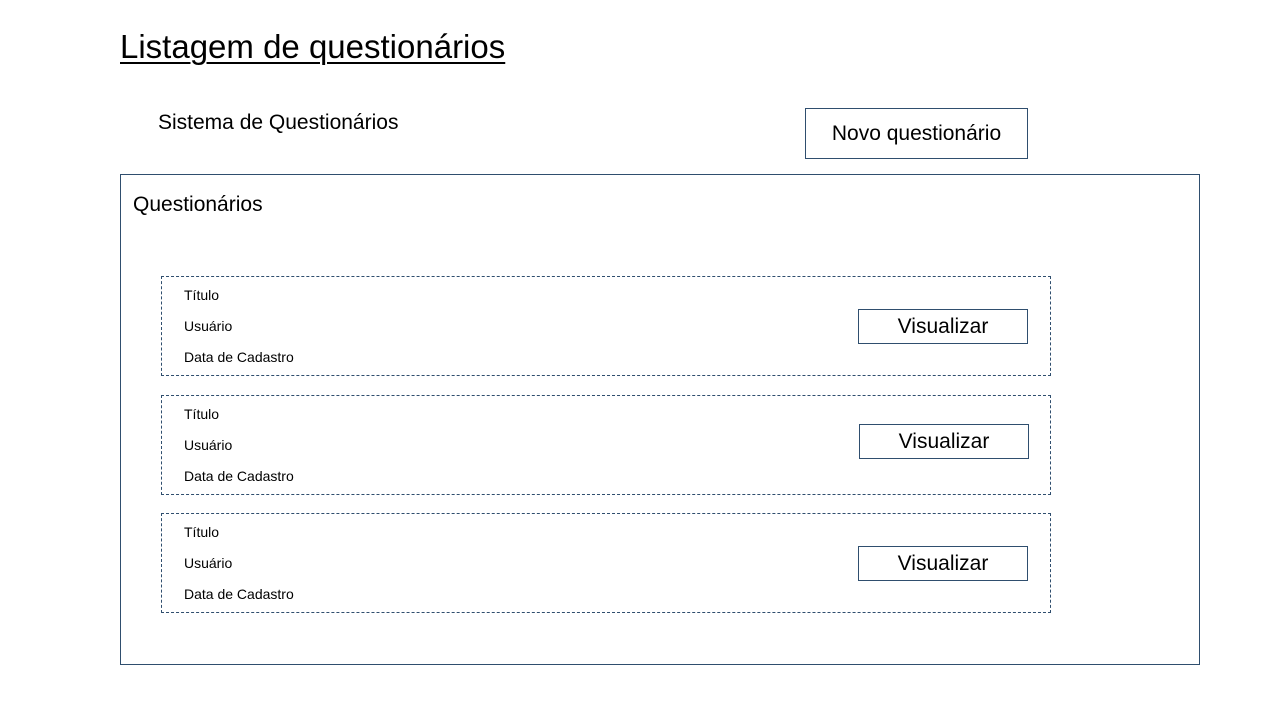  Describe the element at coordinates (198, 204) in the screenshot. I see `panel-title: Questionários` at that location.